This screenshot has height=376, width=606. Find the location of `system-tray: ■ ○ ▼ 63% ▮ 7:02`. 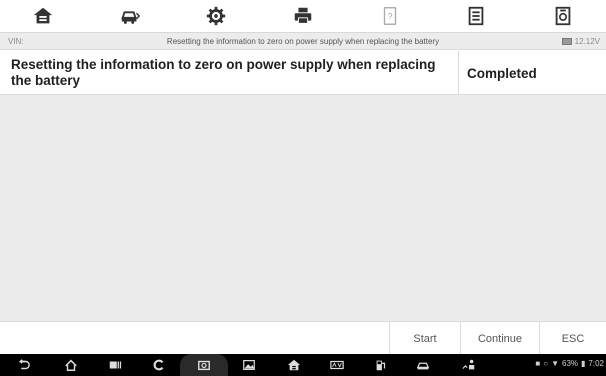

system-tray: ■ ○ ▼ 63% ▮ 7:02 is located at coordinates (569, 363).